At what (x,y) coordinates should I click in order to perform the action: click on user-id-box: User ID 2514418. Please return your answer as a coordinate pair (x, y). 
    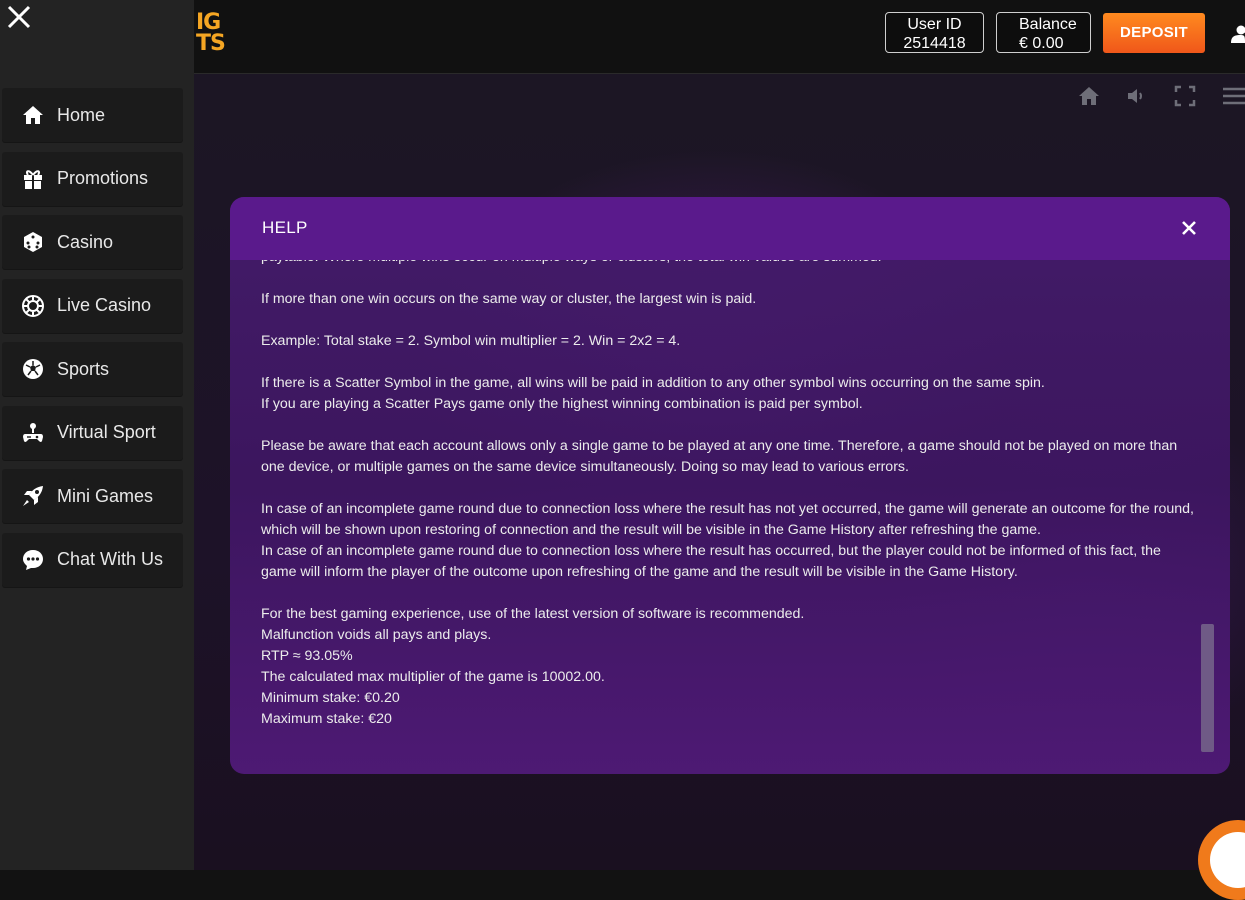
    Looking at the image, I should click on (934, 32).